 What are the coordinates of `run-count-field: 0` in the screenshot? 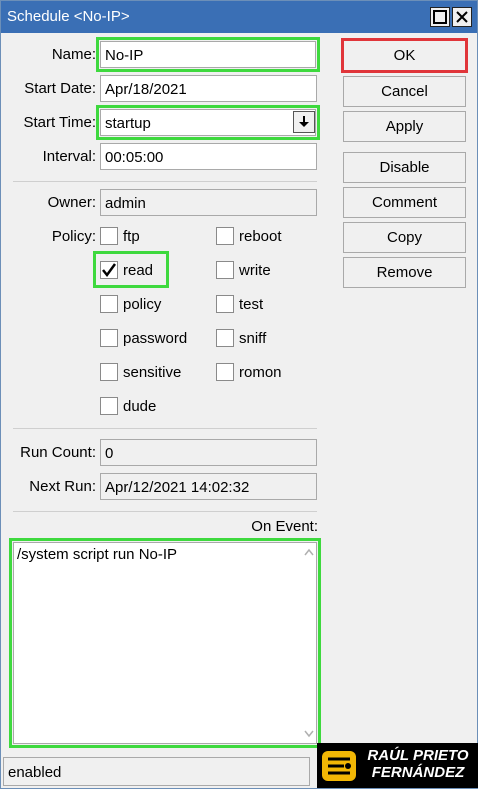 It's located at (208, 452).